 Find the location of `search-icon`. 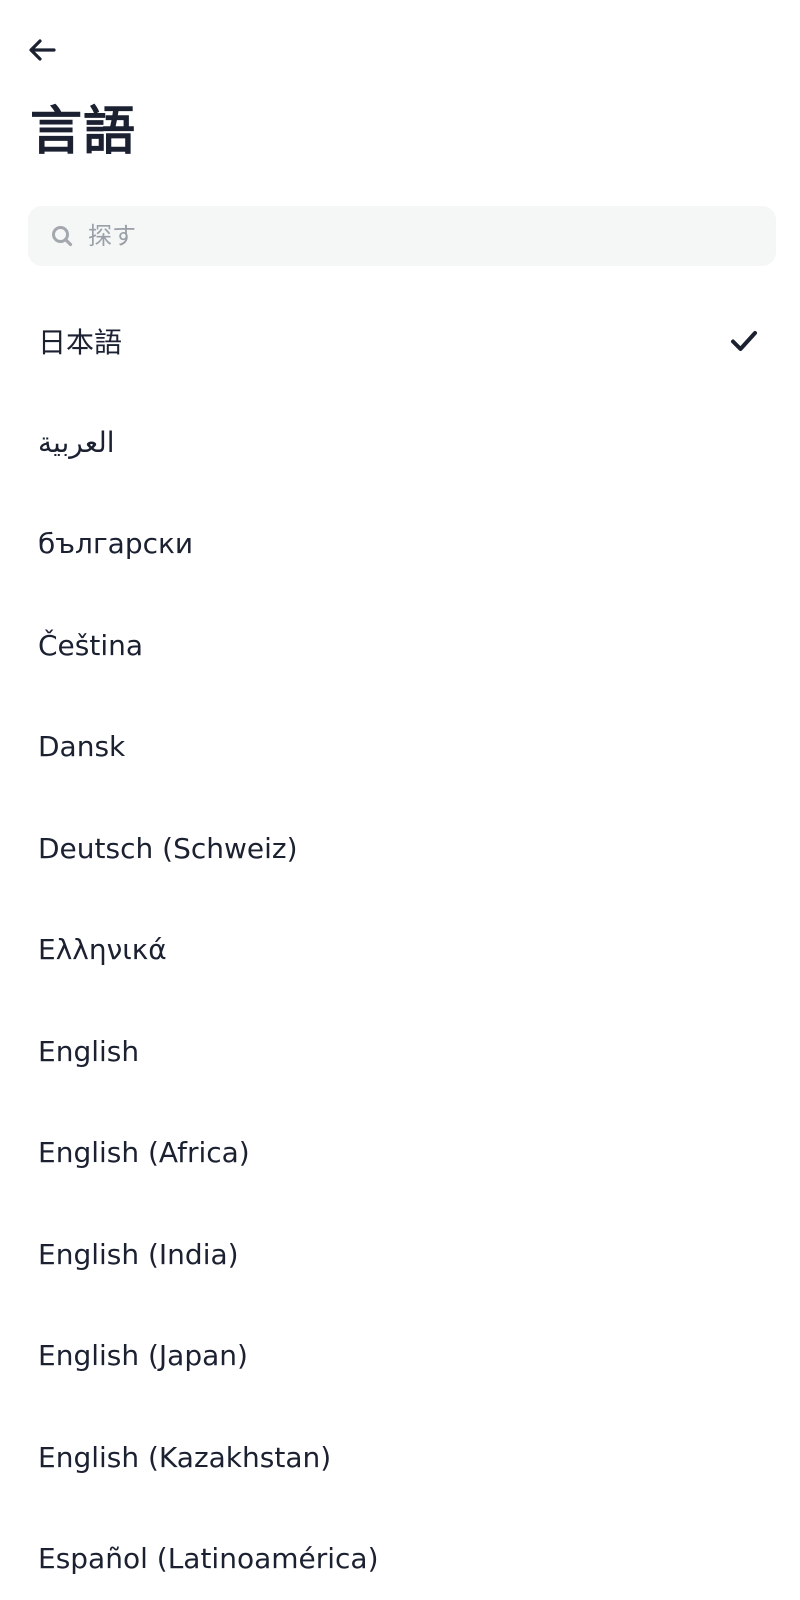

search-icon is located at coordinates (62, 236).